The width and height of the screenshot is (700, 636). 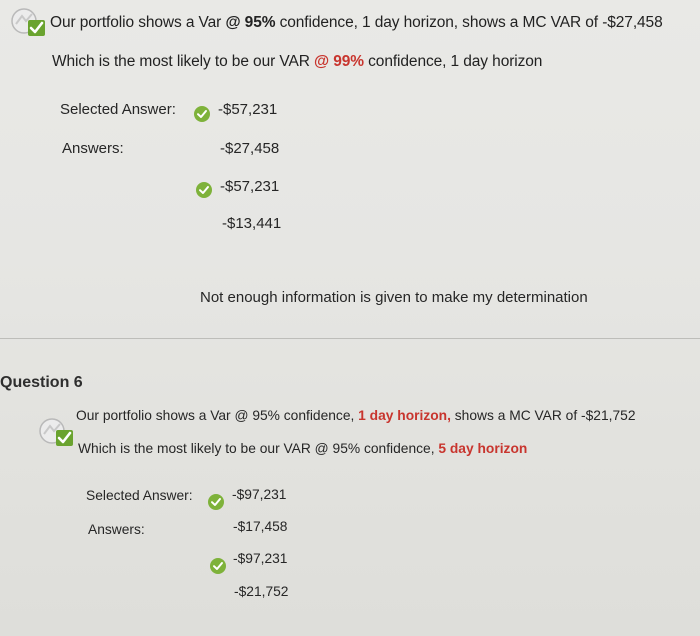 What do you see at coordinates (250, 148) in the screenshot?
I see `answer-option: -$27,458` at bounding box center [250, 148].